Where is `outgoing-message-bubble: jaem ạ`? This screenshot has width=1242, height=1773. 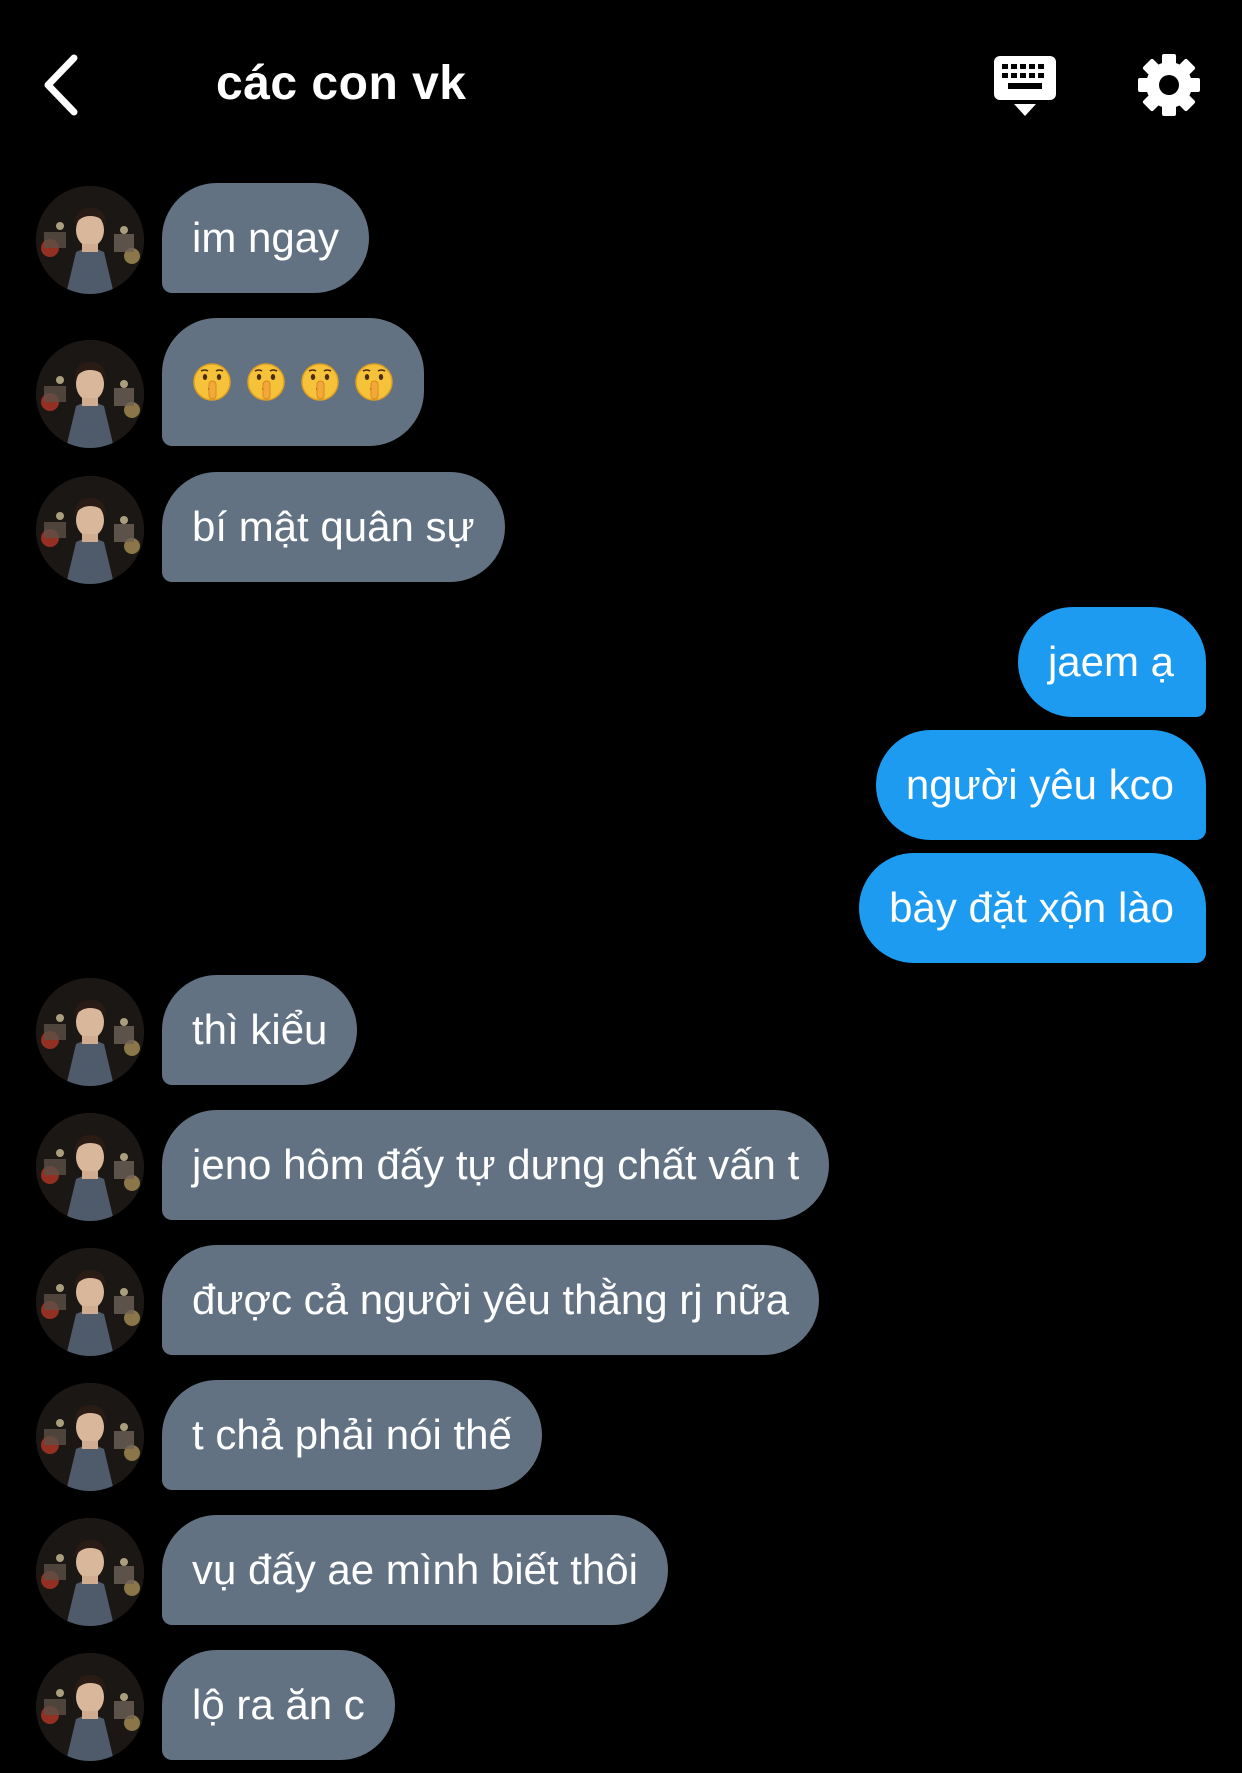
outgoing-message-bubble: jaem ạ is located at coordinates (1111, 662).